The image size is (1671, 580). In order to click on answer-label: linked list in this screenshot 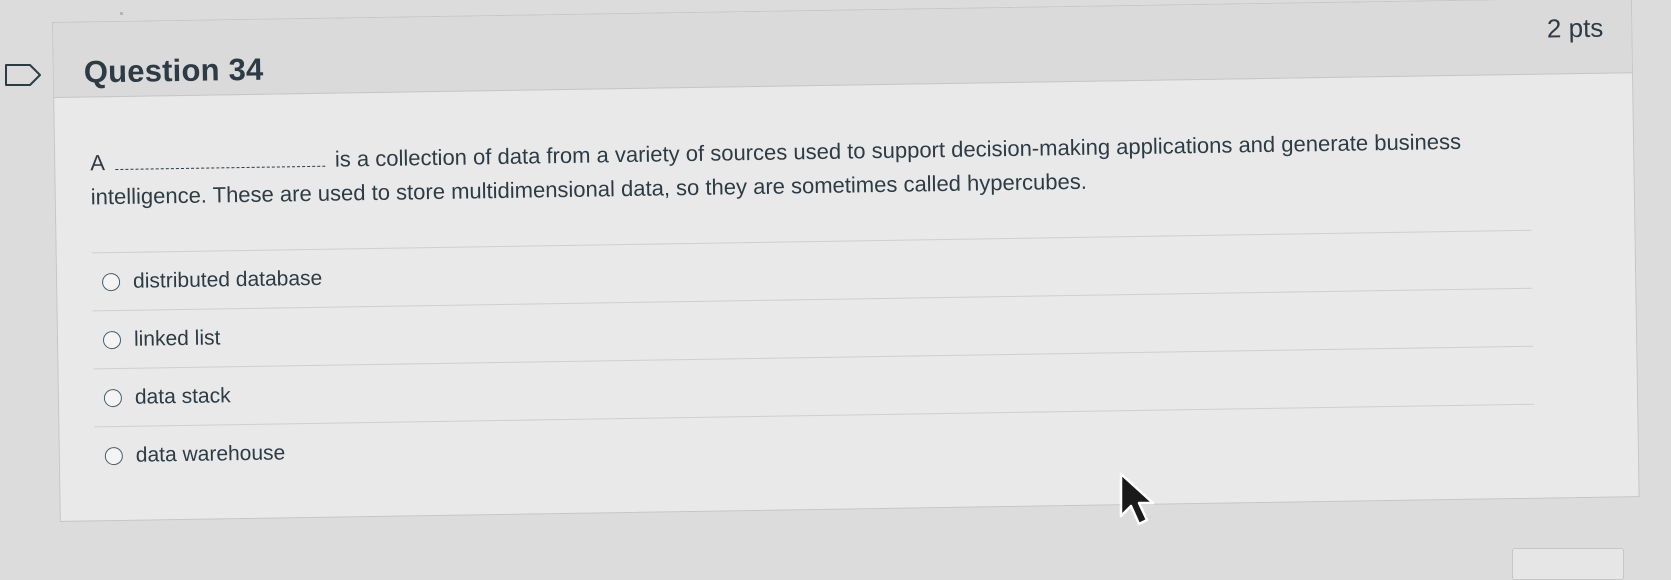, I will do `click(177, 338)`.